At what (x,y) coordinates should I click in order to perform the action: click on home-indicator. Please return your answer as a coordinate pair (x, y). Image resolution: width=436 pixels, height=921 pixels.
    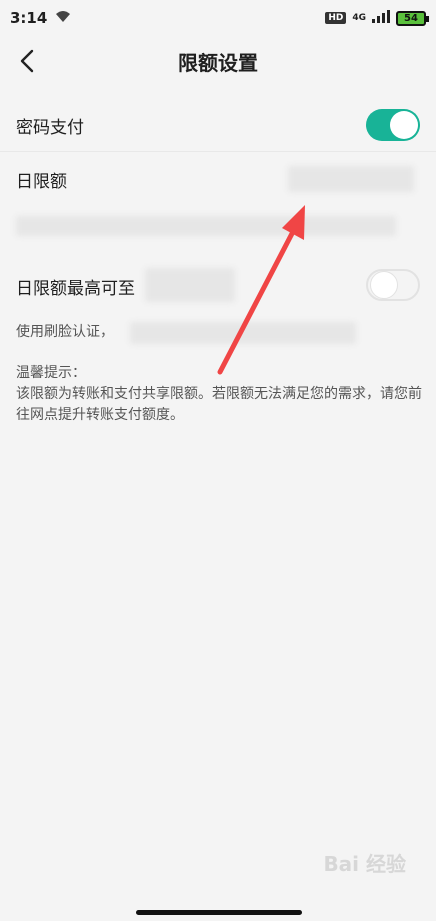
    Looking at the image, I should click on (219, 912).